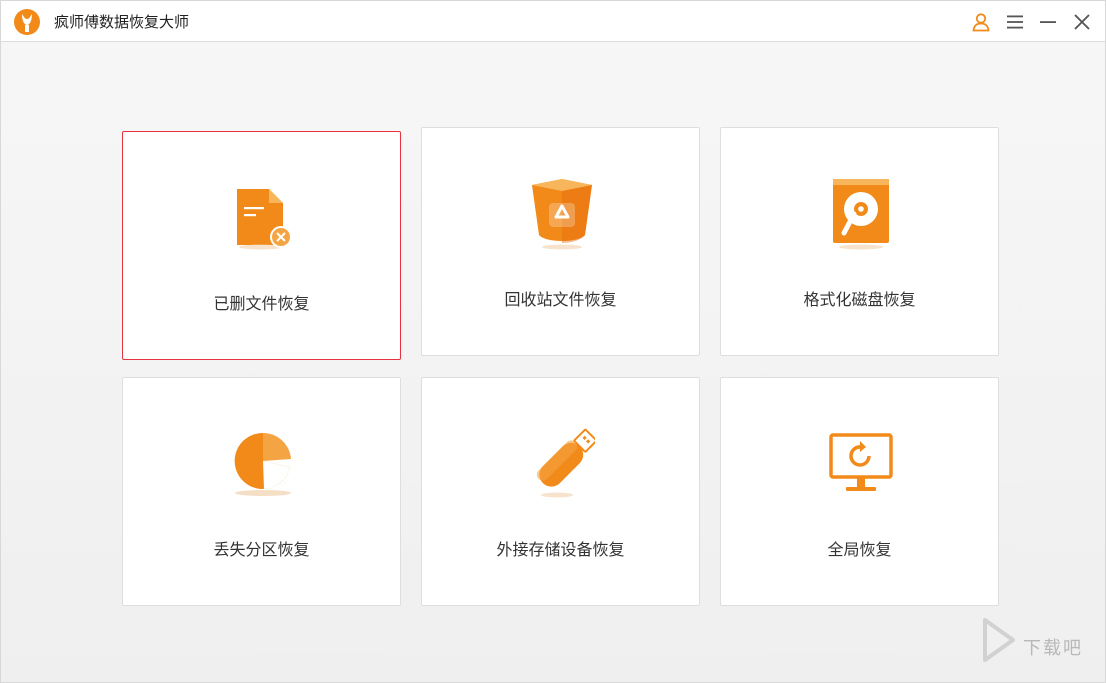 This screenshot has width=1106, height=683. What do you see at coordinates (859, 299) in the screenshot?
I see `option-label: 格式化磁盘恢复` at bounding box center [859, 299].